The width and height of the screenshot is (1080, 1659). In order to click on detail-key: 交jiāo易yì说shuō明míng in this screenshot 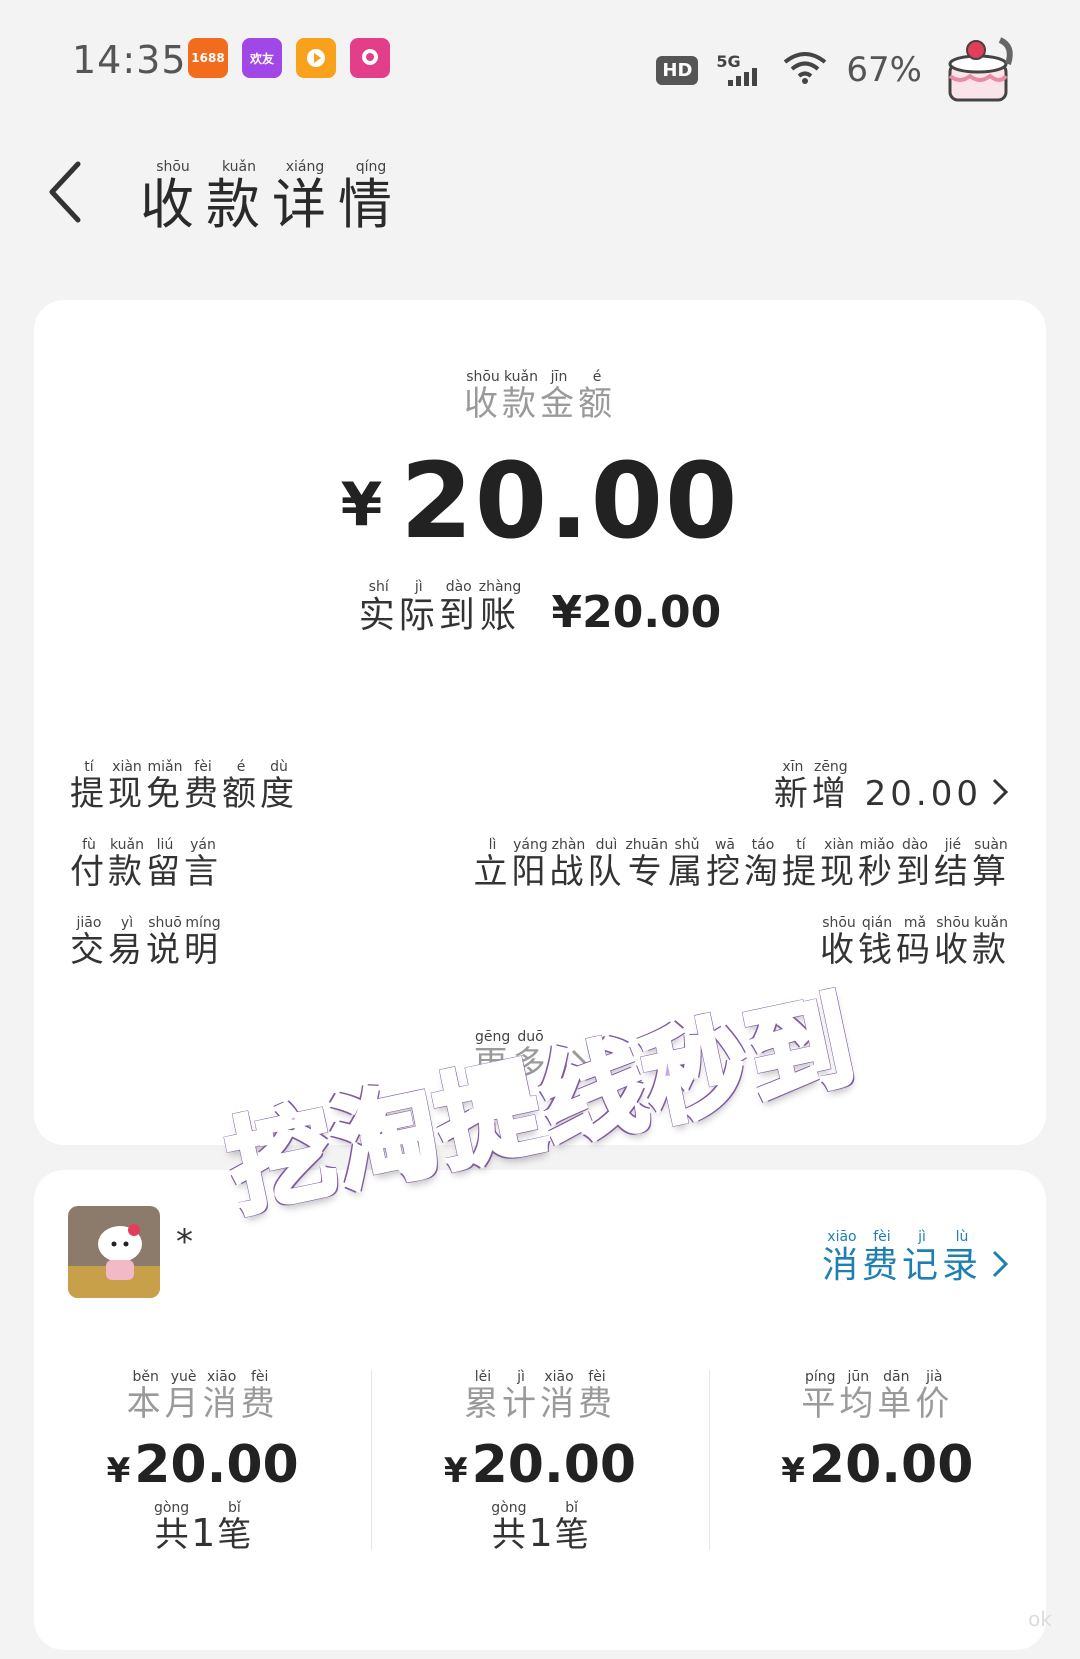, I will do `click(146, 942)`.